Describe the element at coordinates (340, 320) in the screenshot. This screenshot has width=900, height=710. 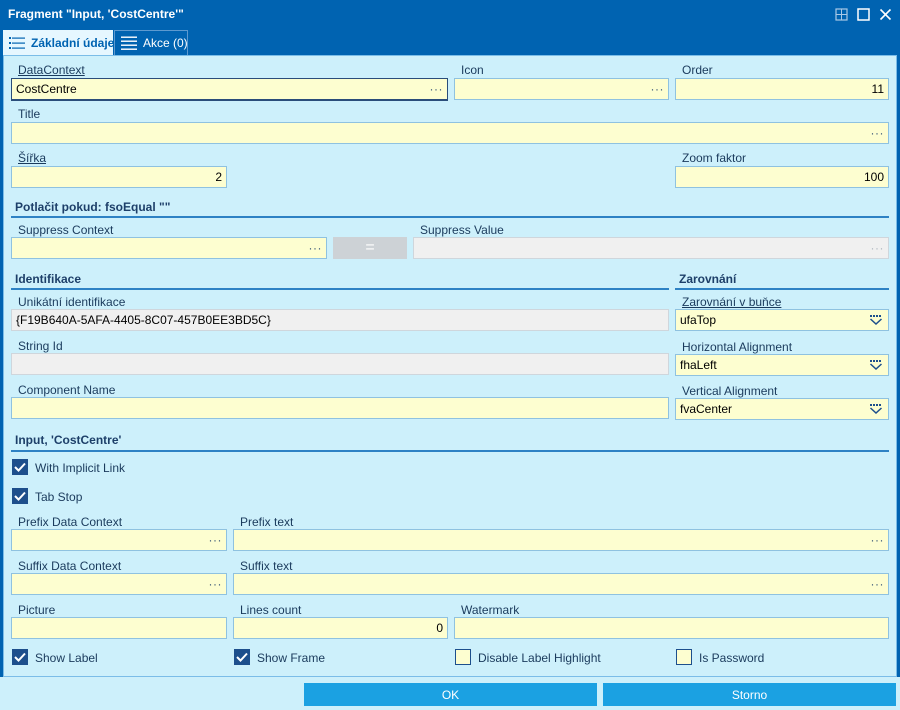
I see `unique-id-input: {F19B640A-5AFA-4405-8C07-457B0EE3BD5C}` at that location.